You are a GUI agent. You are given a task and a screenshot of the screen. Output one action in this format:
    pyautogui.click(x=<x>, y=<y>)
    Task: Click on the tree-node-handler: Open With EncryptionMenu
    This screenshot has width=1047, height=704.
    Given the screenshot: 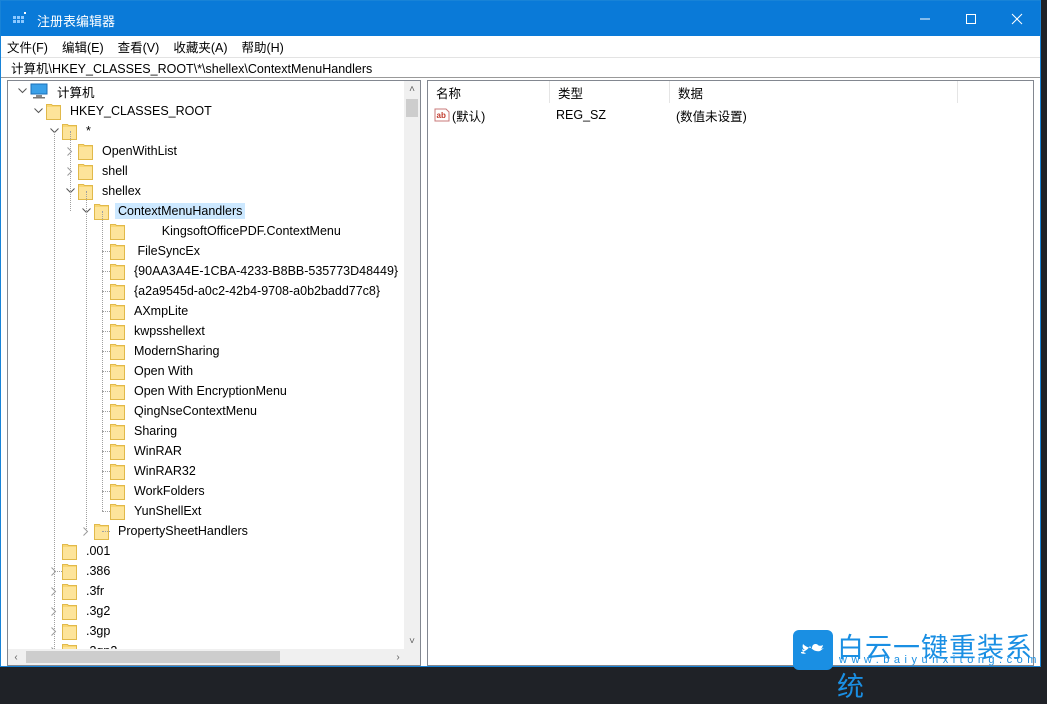 What is the action you would take?
    pyautogui.click(x=192, y=391)
    